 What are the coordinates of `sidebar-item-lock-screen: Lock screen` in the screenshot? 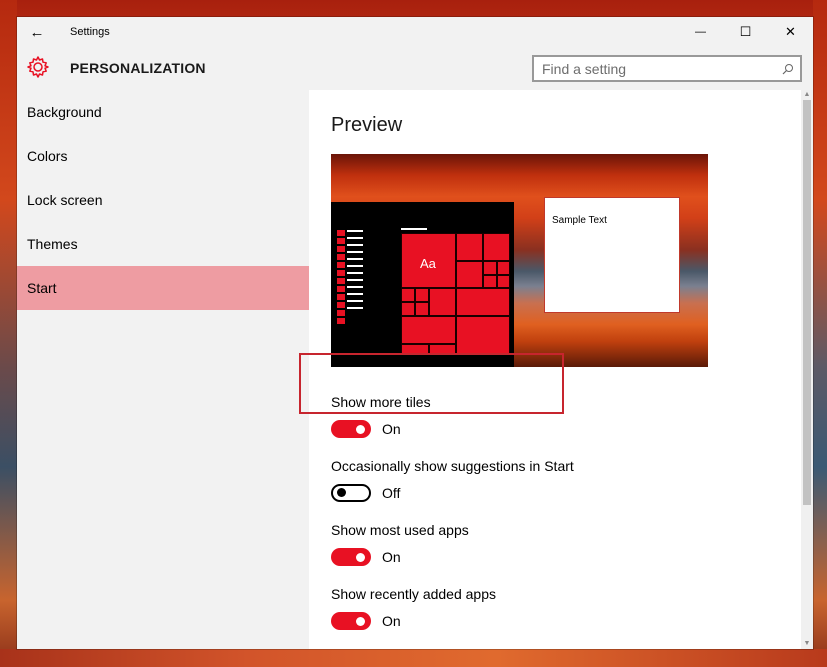 It's located at (163, 200).